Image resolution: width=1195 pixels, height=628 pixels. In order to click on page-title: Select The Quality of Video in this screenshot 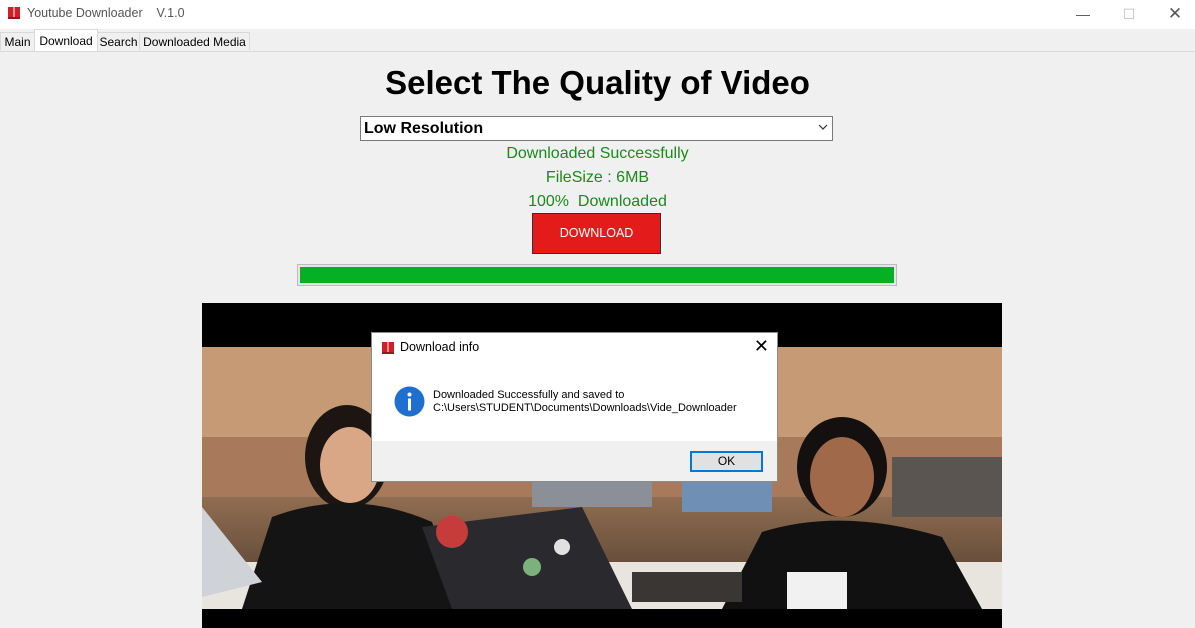, I will do `click(597, 82)`.